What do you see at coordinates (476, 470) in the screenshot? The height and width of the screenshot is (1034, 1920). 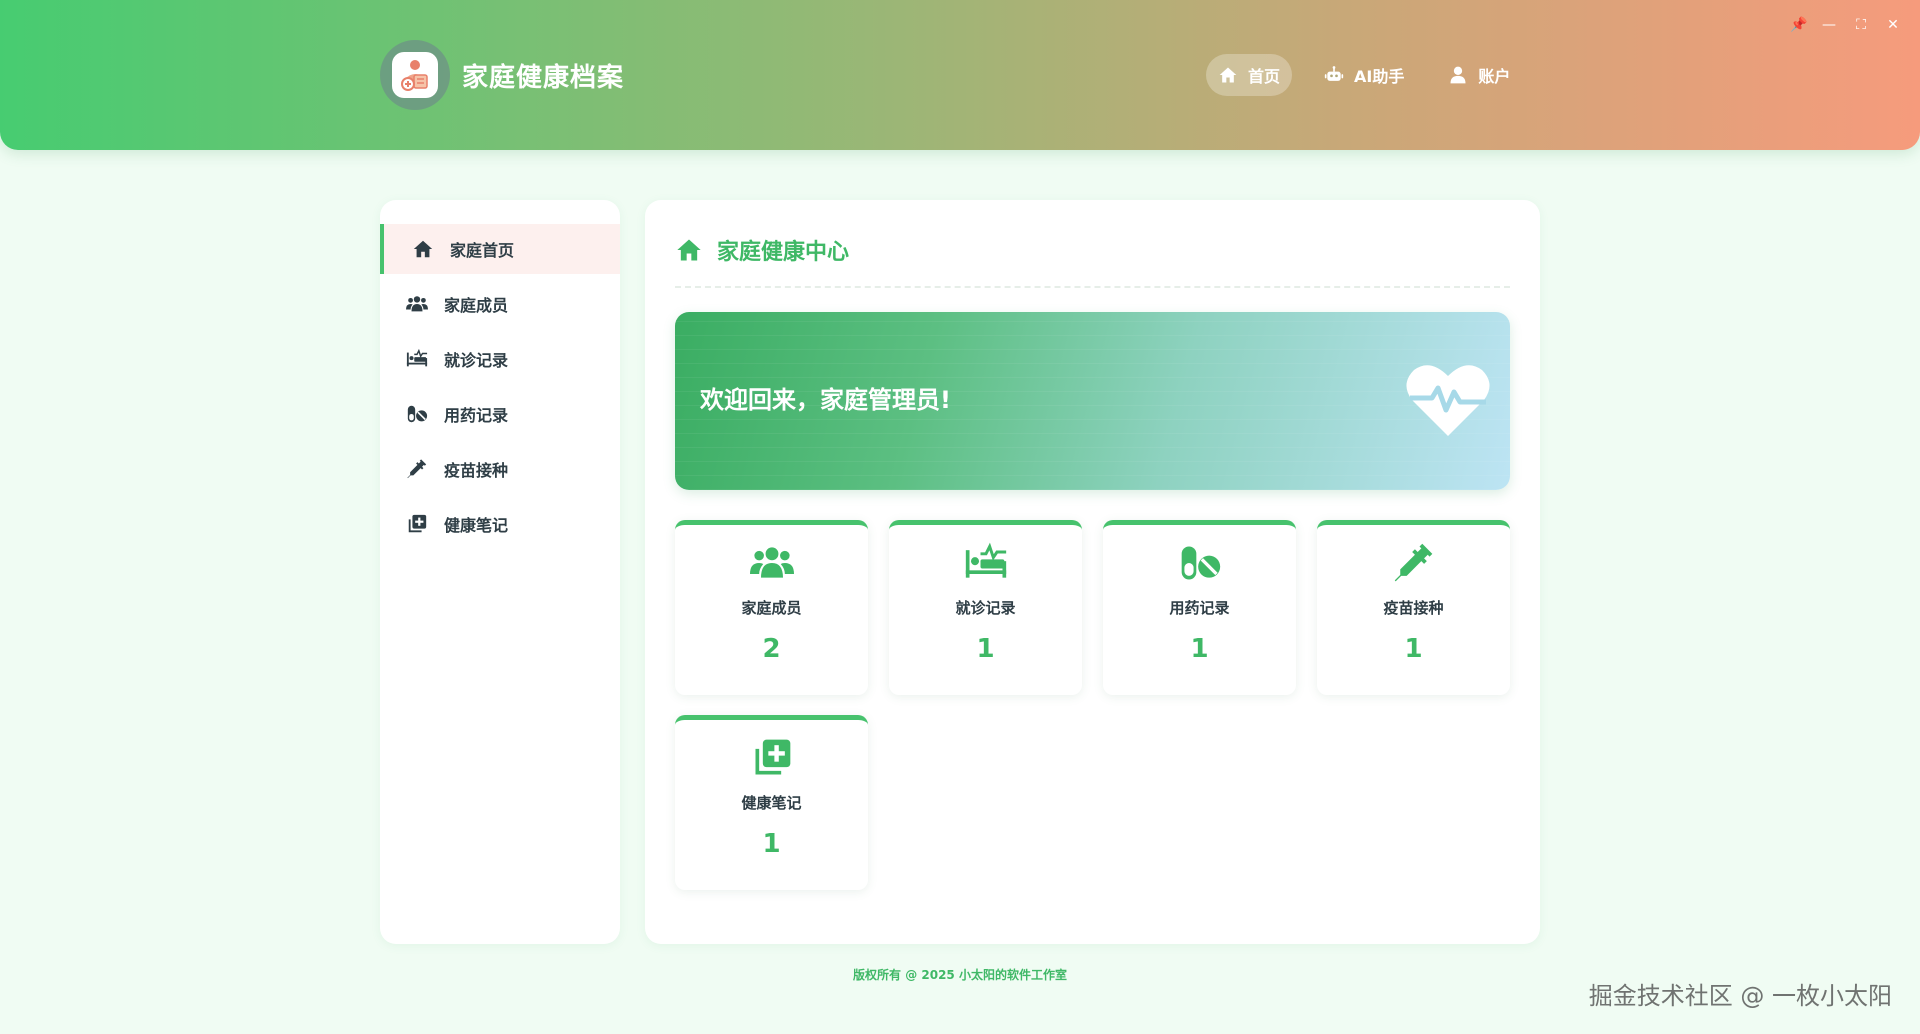 I see `sidebar-item-label: 疫苗接种` at bounding box center [476, 470].